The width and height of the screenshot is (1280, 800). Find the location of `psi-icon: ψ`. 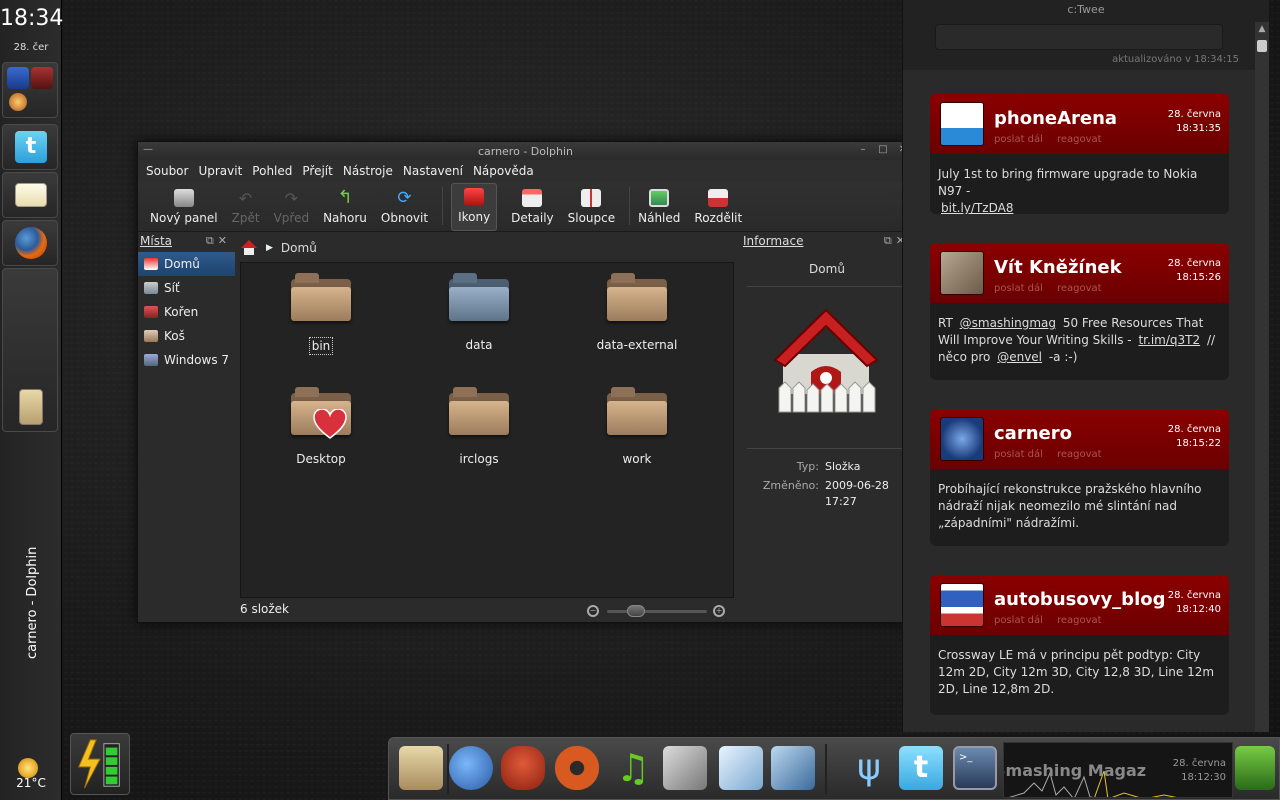

psi-icon: ψ is located at coordinates (869, 768).